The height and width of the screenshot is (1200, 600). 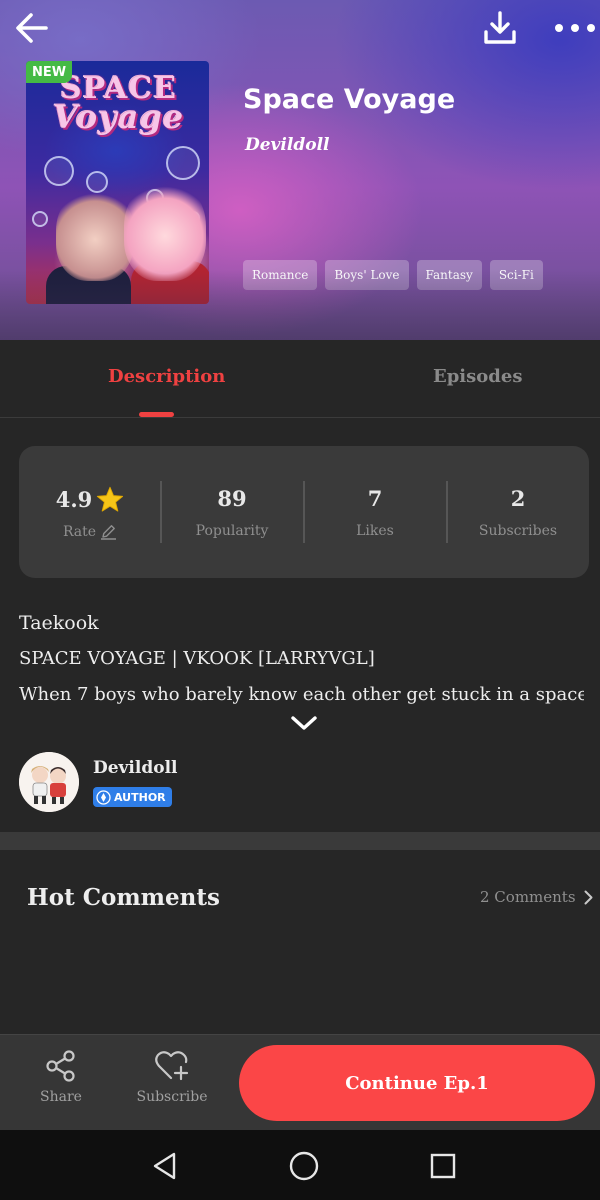 What do you see at coordinates (417, 1083) in the screenshot?
I see `continue-reading-button: Continue Ep.1` at bounding box center [417, 1083].